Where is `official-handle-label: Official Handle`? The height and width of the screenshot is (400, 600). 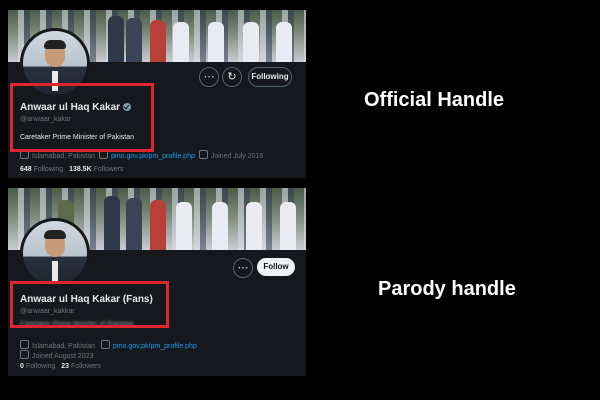 official-handle-label: Official Handle is located at coordinates (434, 100).